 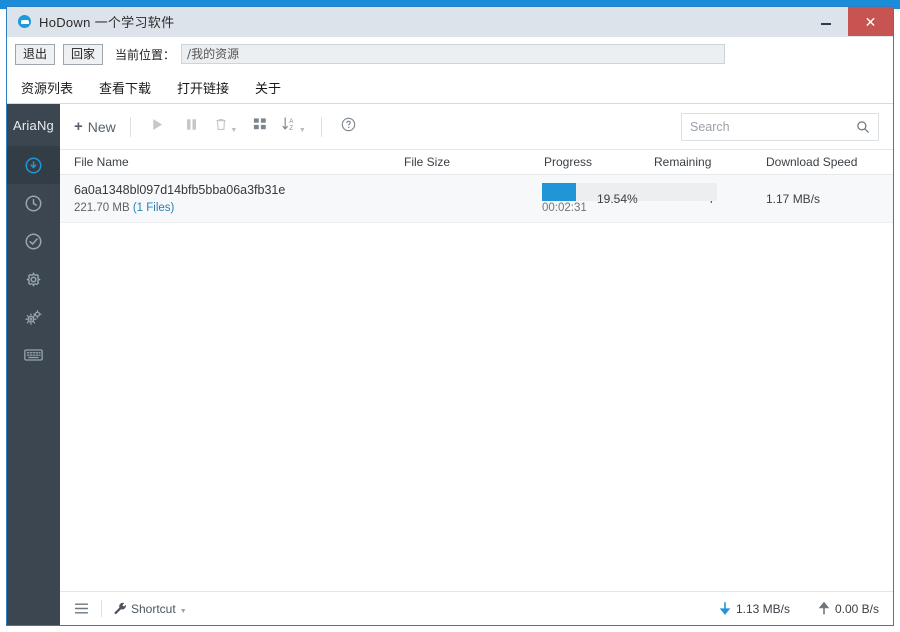 I want to click on column-header-file-name: File Name, so click(x=239, y=162).